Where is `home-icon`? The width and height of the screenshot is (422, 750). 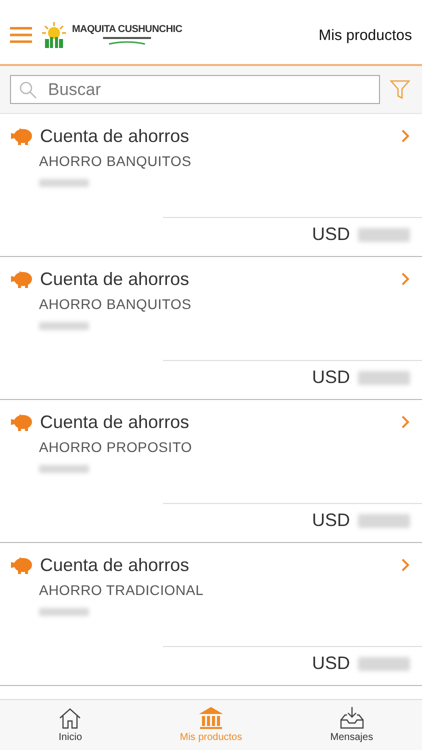 home-icon is located at coordinates (70, 718).